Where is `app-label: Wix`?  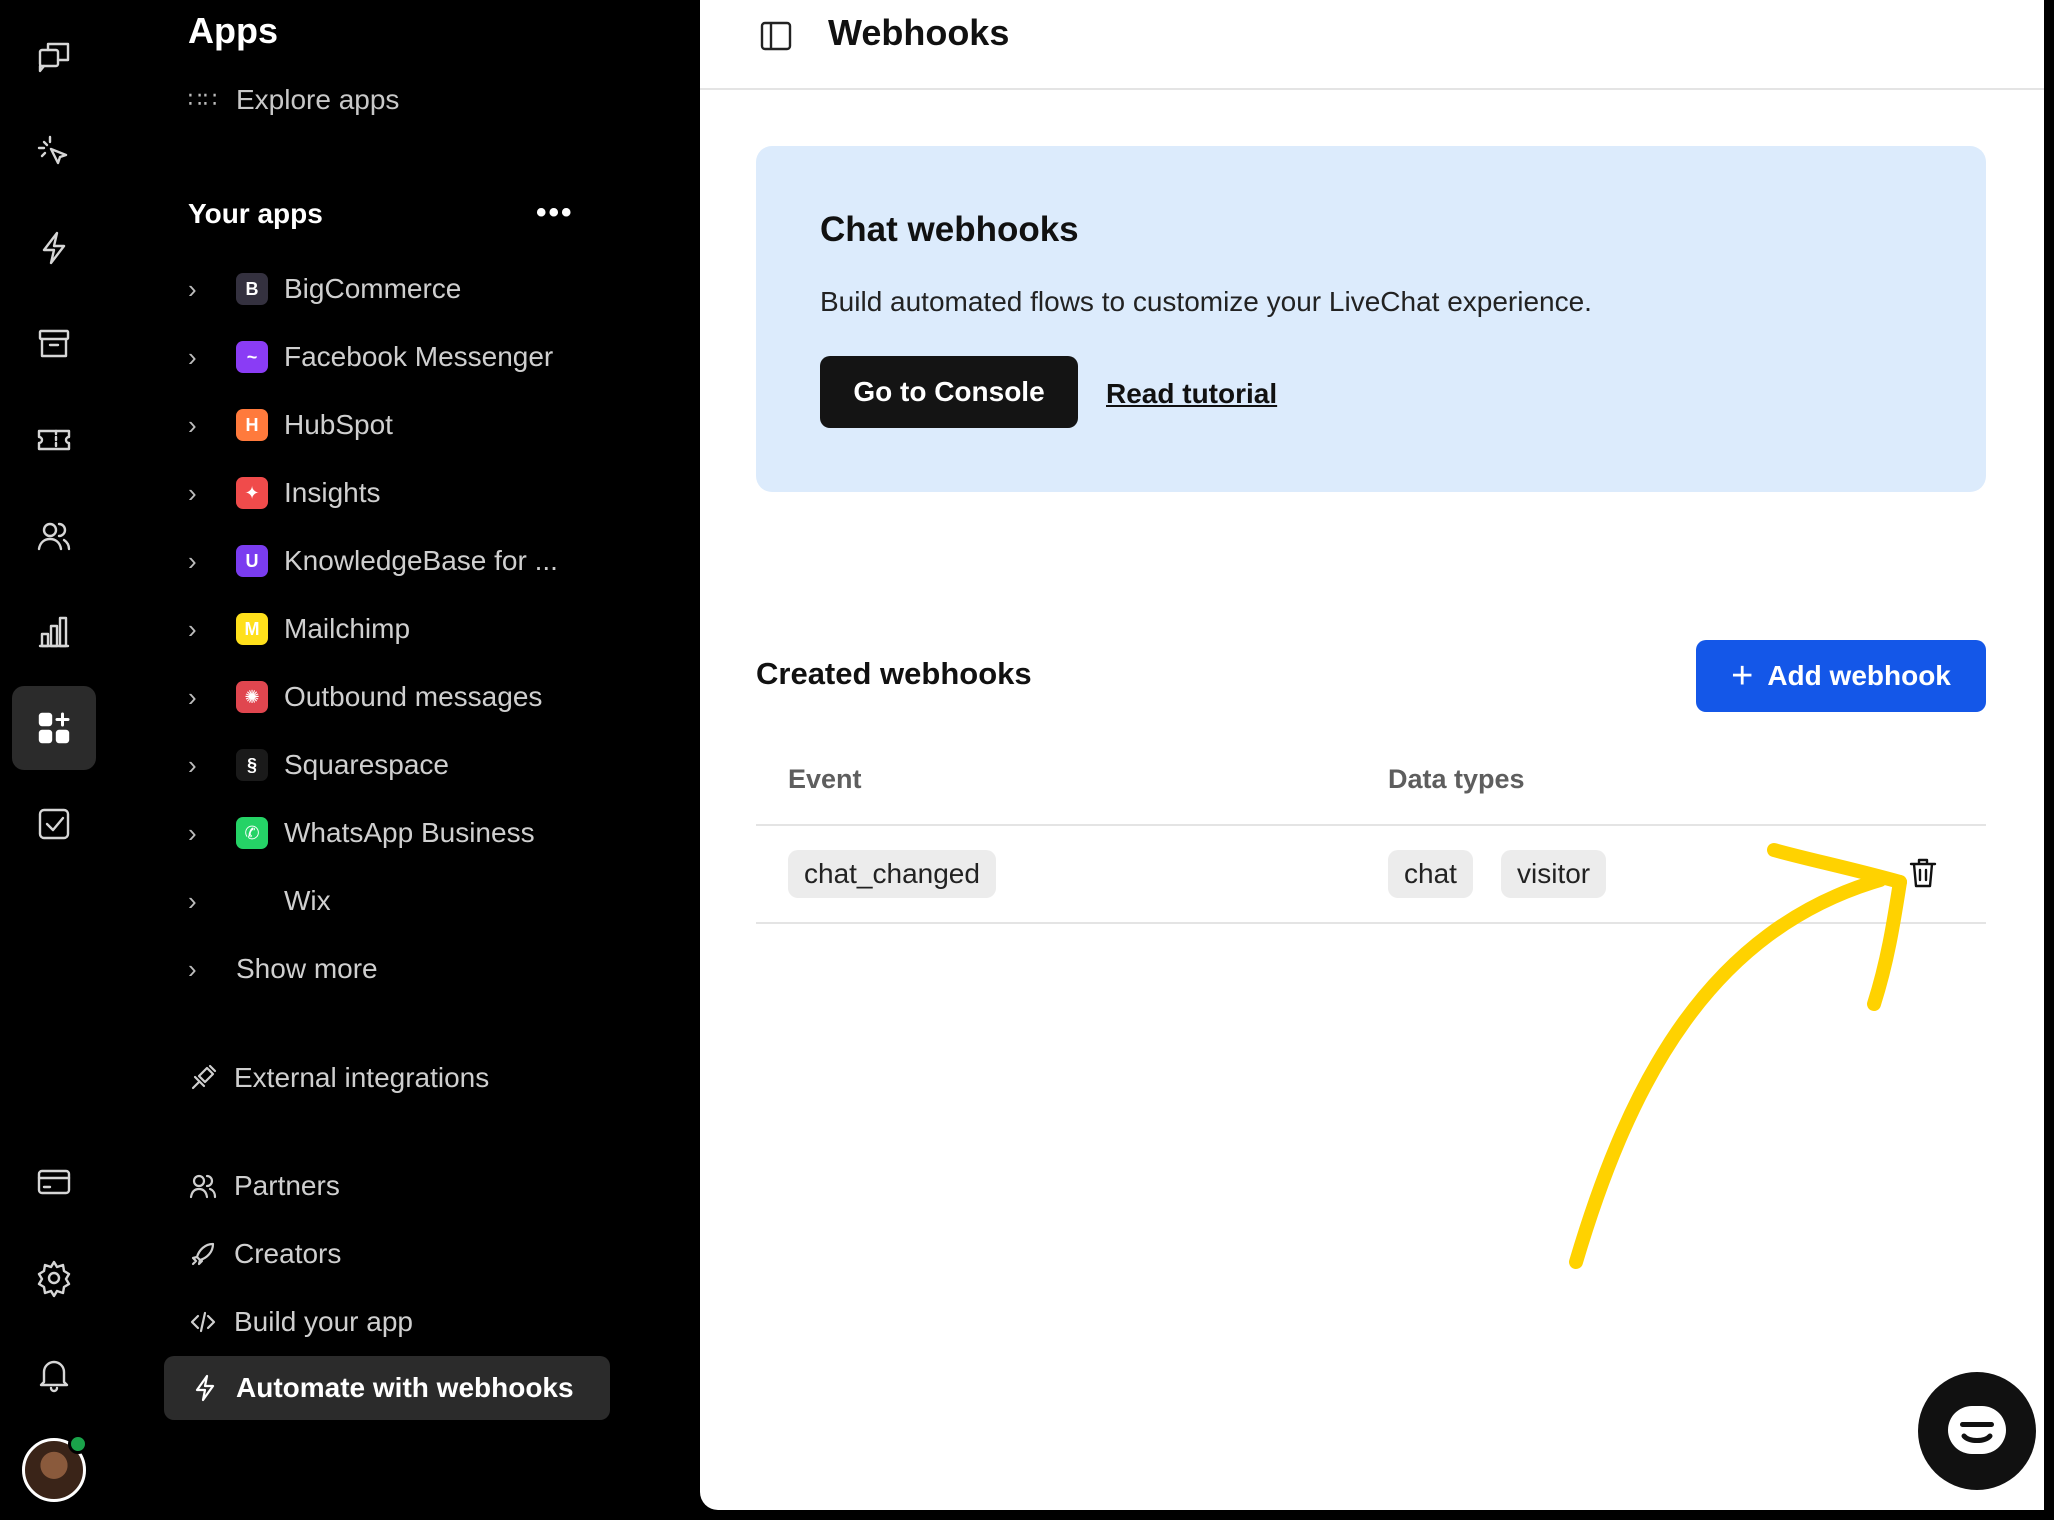 app-label: Wix is located at coordinates (307, 900).